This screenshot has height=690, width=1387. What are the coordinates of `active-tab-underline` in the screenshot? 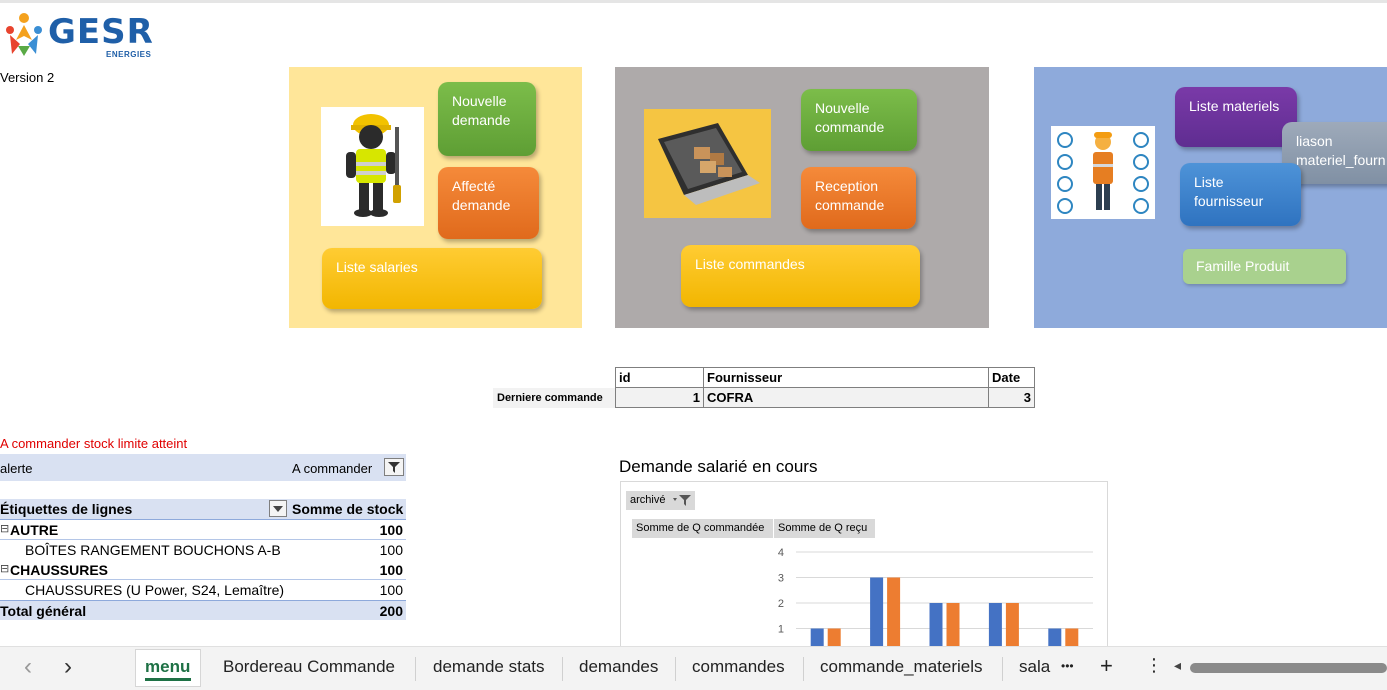 It's located at (168, 679).